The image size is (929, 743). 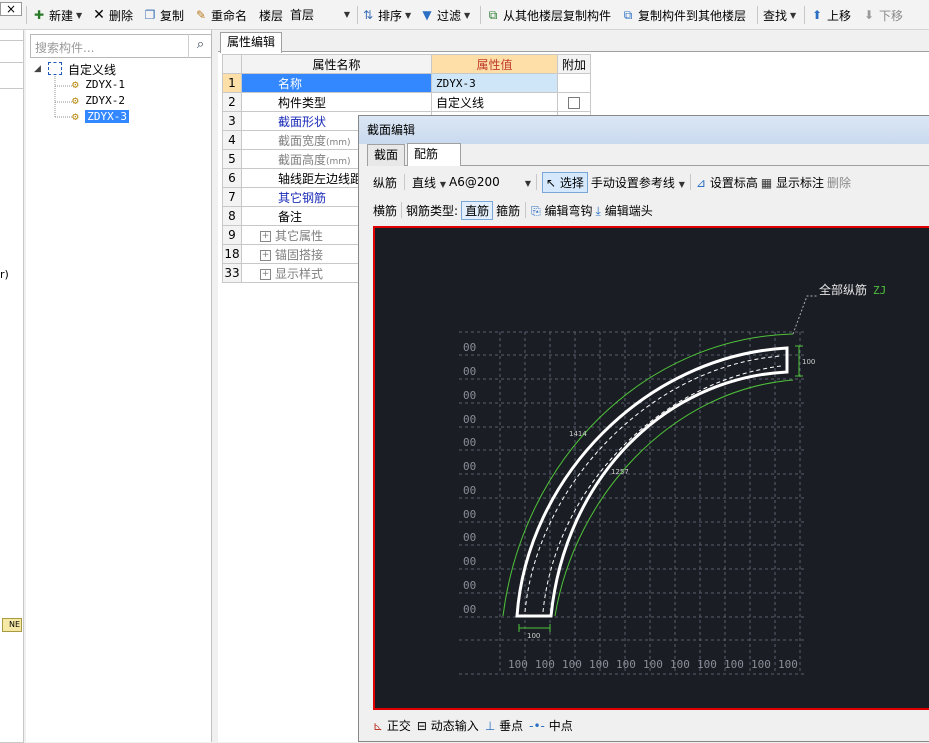 I want to click on row-unit: (mm), so click(x=338, y=142).